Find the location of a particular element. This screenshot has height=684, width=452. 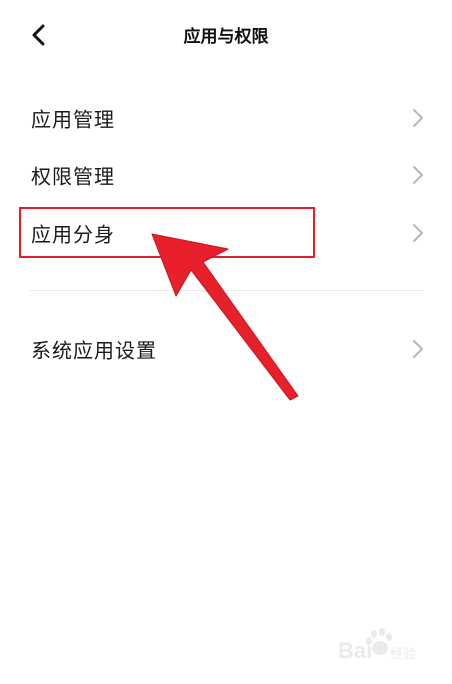

top-bar: 应用与权限 is located at coordinates (226, 35).